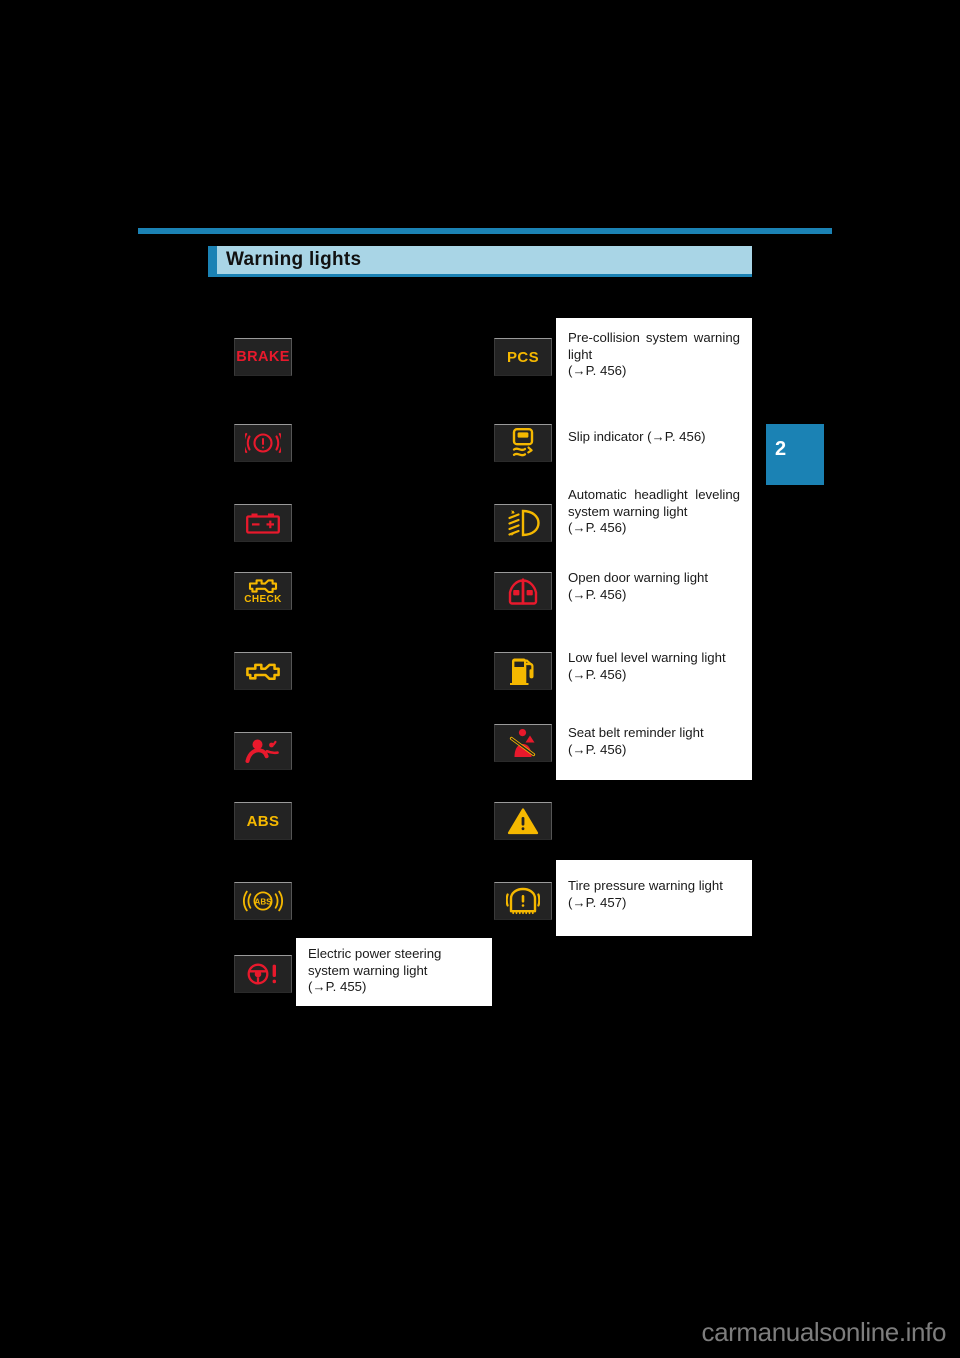 This screenshot has width=960, height=1358. Describe the element at coordinates (636, 741) in the screenshot. I see `seat-belt-description: Seat belt reminder light (→P. 456)` at that location.